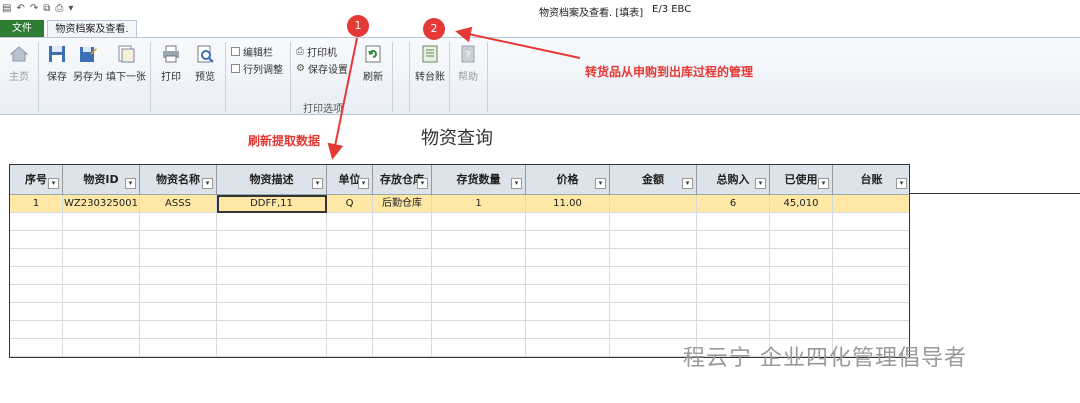 This screenshot has width=1080, height=403. I want to click on column-header: 已使用 ▾, so click(801, 180).